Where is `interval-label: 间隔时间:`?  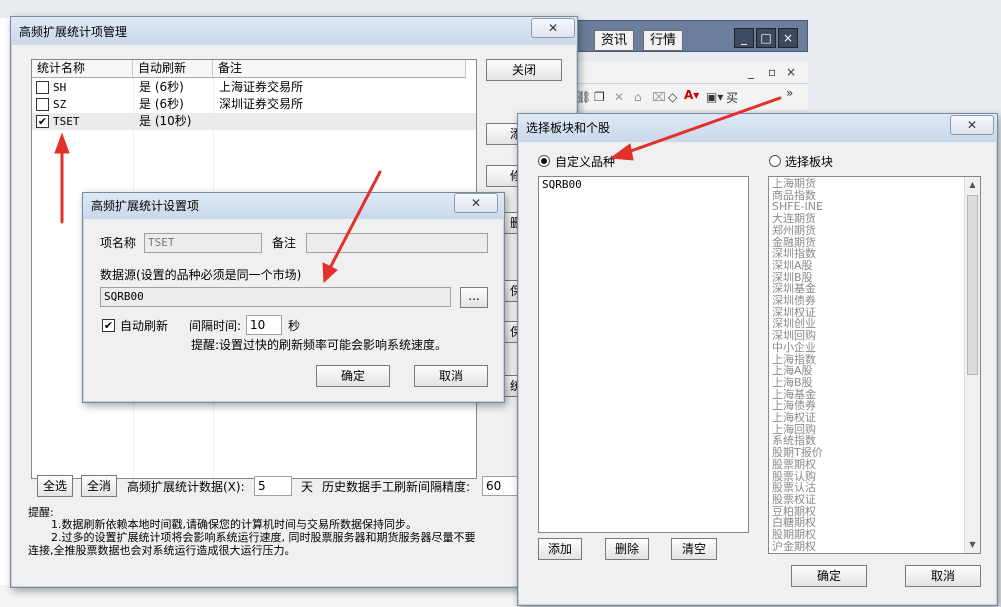 interval-label: 间隔时间: is located at coordinates (215, 326).